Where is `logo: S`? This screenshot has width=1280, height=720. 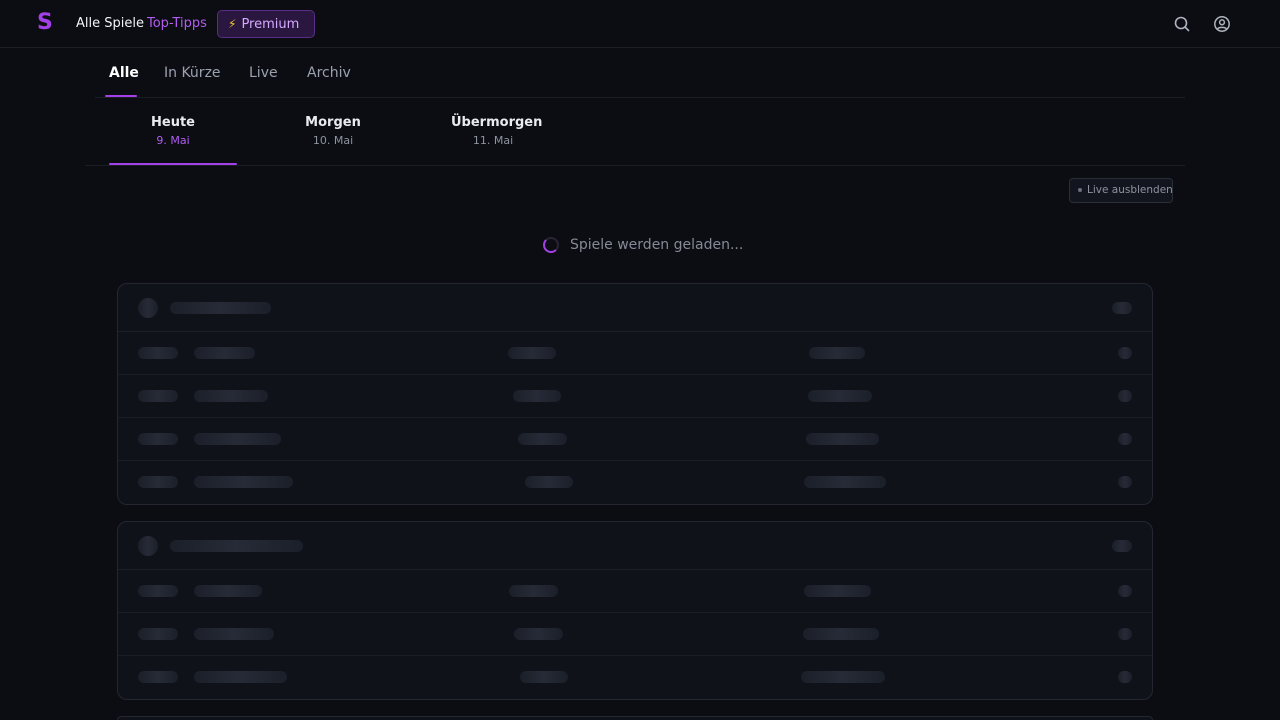
logo: S is located at coordinates (46, 23).